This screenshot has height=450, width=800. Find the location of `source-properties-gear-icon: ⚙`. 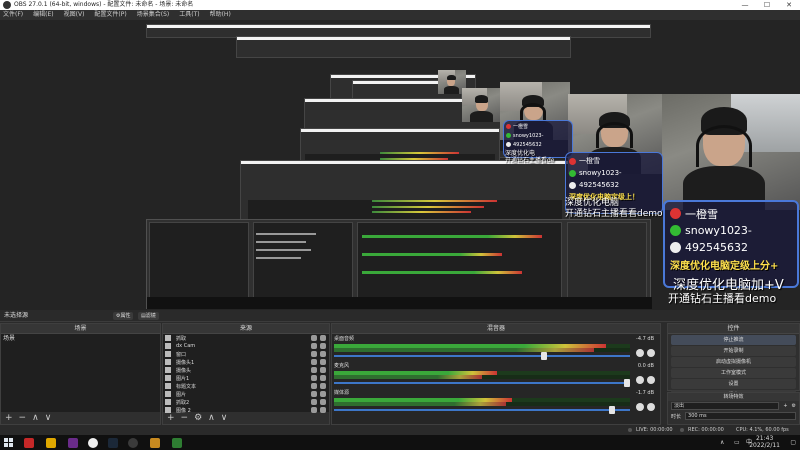

source-properties-gear-icon: ⚙ is located at coordinates (198, 418).